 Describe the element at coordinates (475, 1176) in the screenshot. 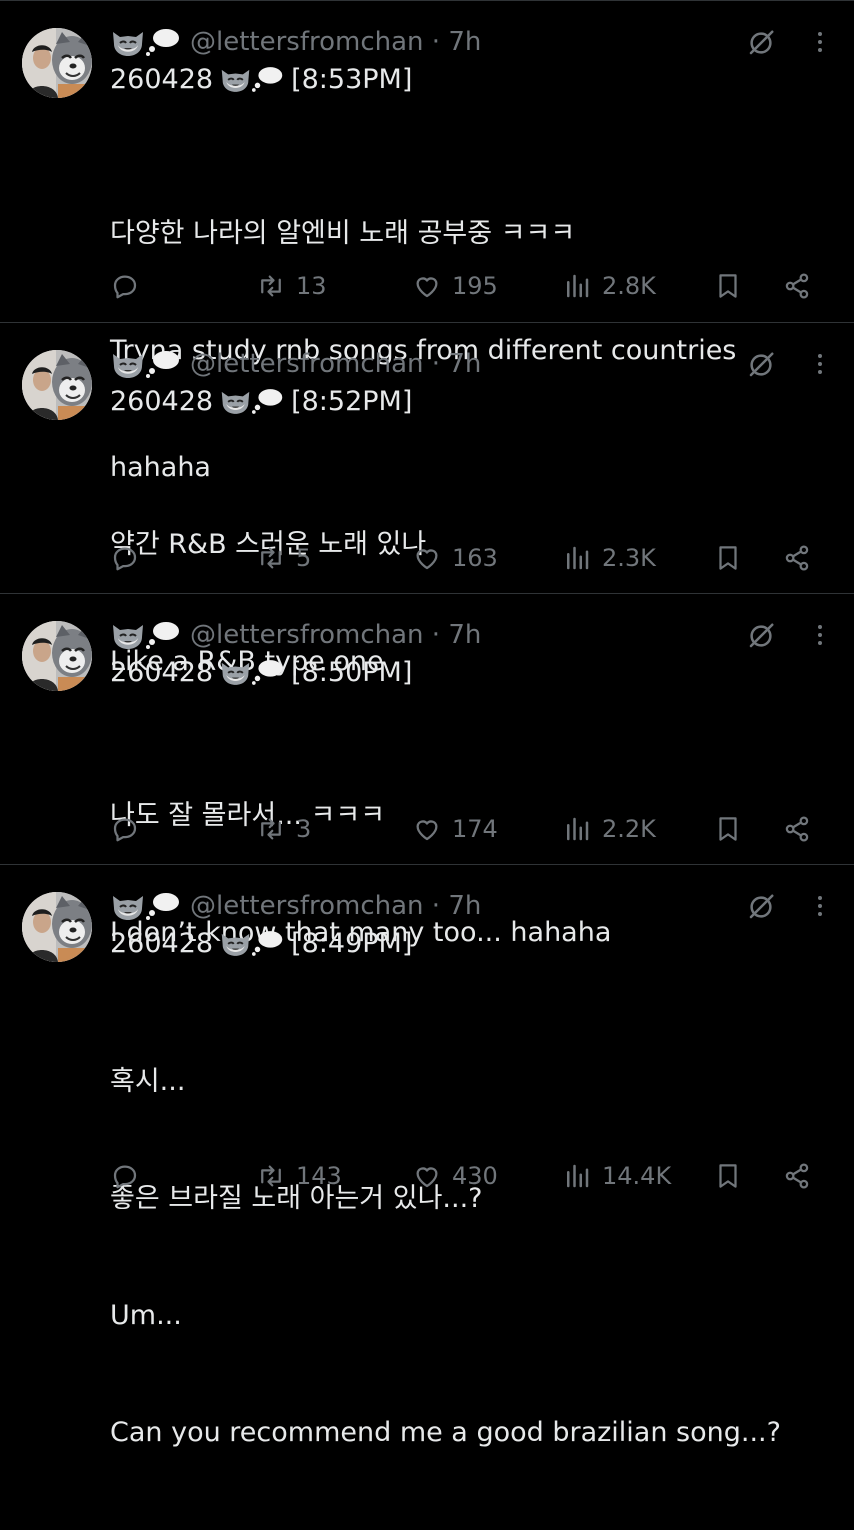

I see `like-count: 430` at that location.